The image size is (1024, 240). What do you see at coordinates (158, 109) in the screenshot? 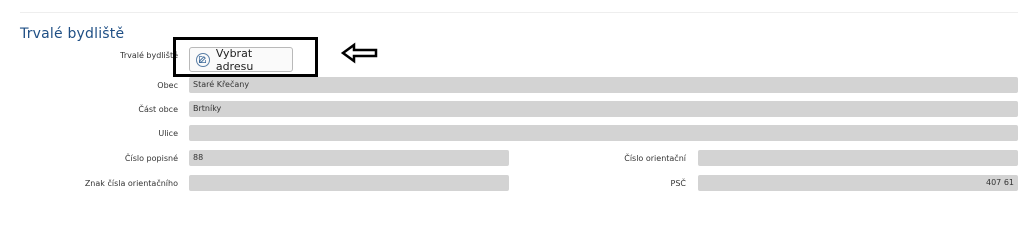
I see `cast-obce-label: Část obce` at bounding box center [158, 109].